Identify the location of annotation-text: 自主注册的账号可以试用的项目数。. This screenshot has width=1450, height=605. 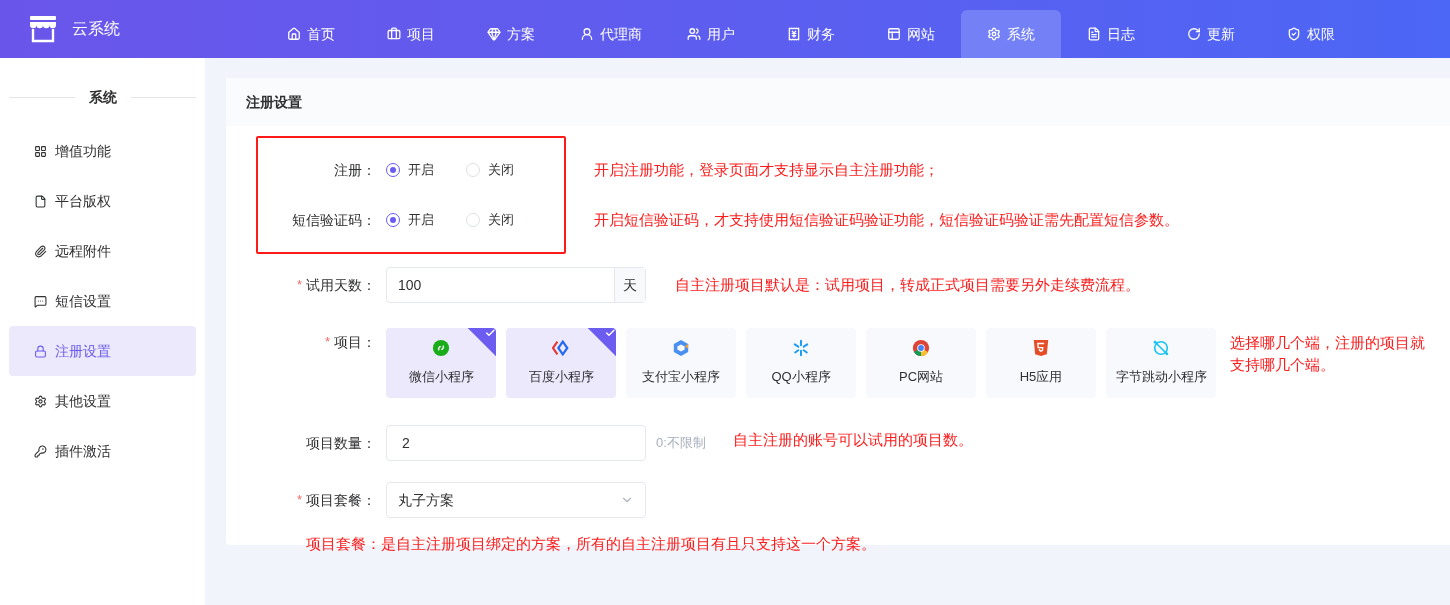
(852, 439).